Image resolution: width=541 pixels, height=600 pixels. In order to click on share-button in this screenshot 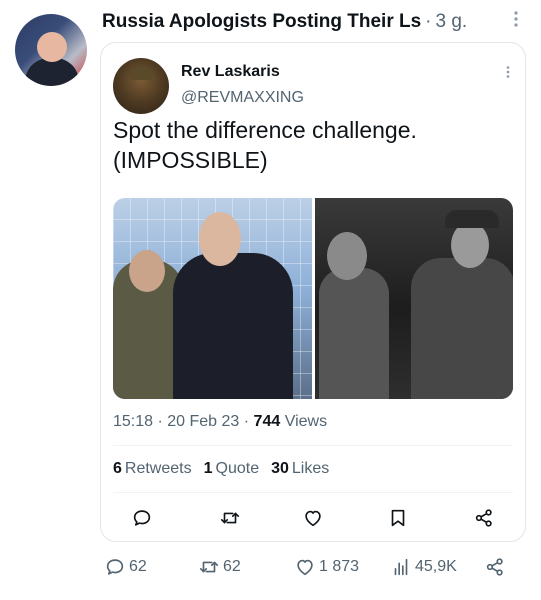, I will do `click(495, 567)`.